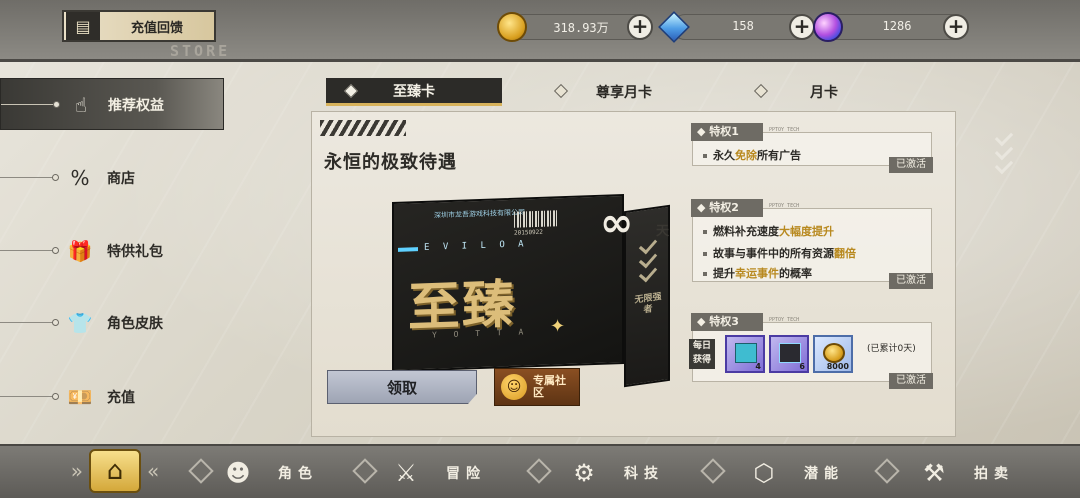 This screenshot has width=1080, height=498. What do you see at coordinates (702, 354) in the screenshot?
I see `daily-reward-label: 每日获得` at bounding box center [702, 354].